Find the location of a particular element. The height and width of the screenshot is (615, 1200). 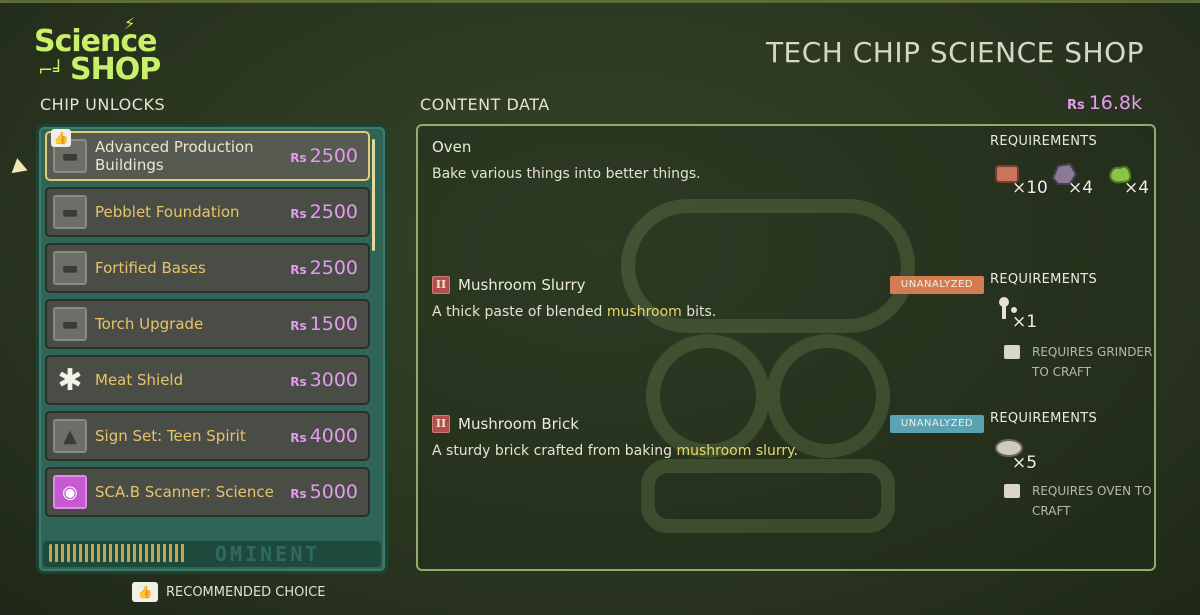

currency-balance: Rs 16.8k is located at coordinates (1104, 103).